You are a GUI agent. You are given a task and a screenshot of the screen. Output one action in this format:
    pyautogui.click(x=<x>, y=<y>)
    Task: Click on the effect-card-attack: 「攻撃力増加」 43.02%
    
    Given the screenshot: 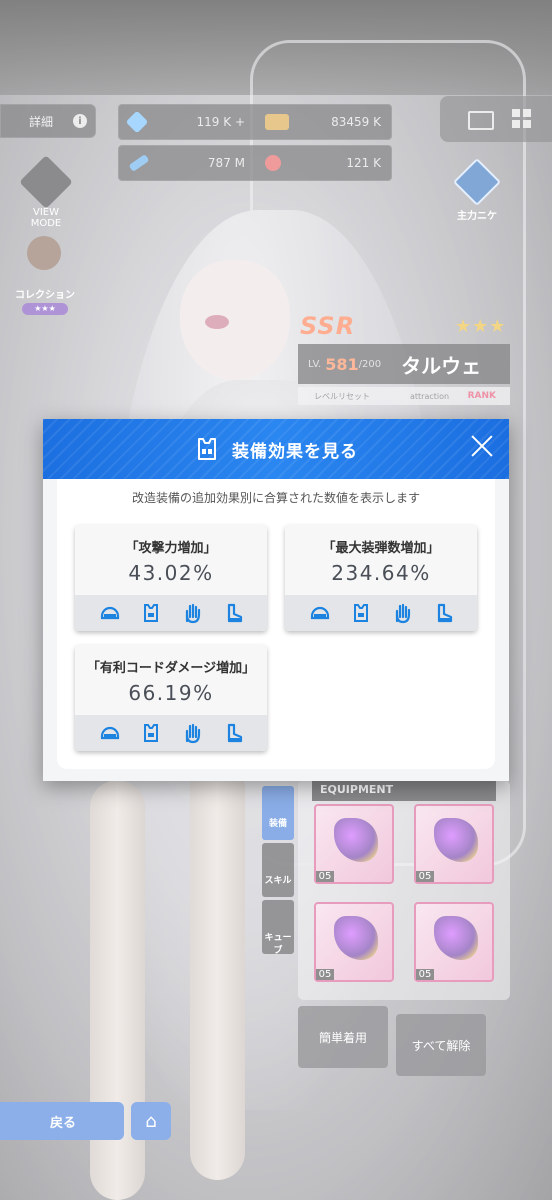 What is the action you would take?
    pyautogui.click(x=171, y=578)
    